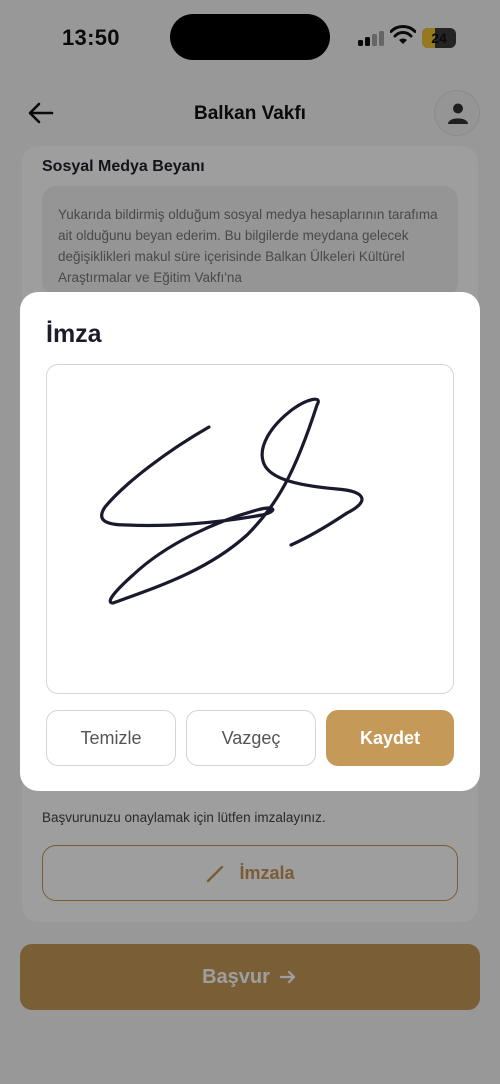 This screenshot has width=500, height=1084. Describe the element at coordinates (390, 738) in the screenshot. I see `save-button: Kaydet` at that location.